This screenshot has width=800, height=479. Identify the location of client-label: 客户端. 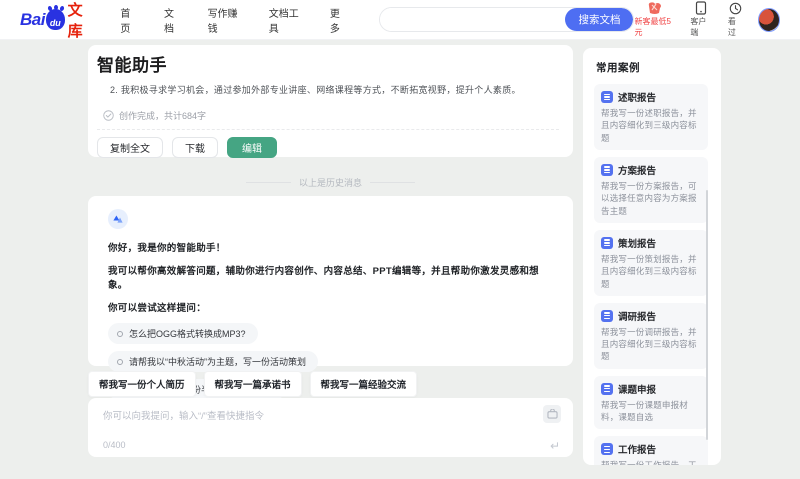
(698, 27).